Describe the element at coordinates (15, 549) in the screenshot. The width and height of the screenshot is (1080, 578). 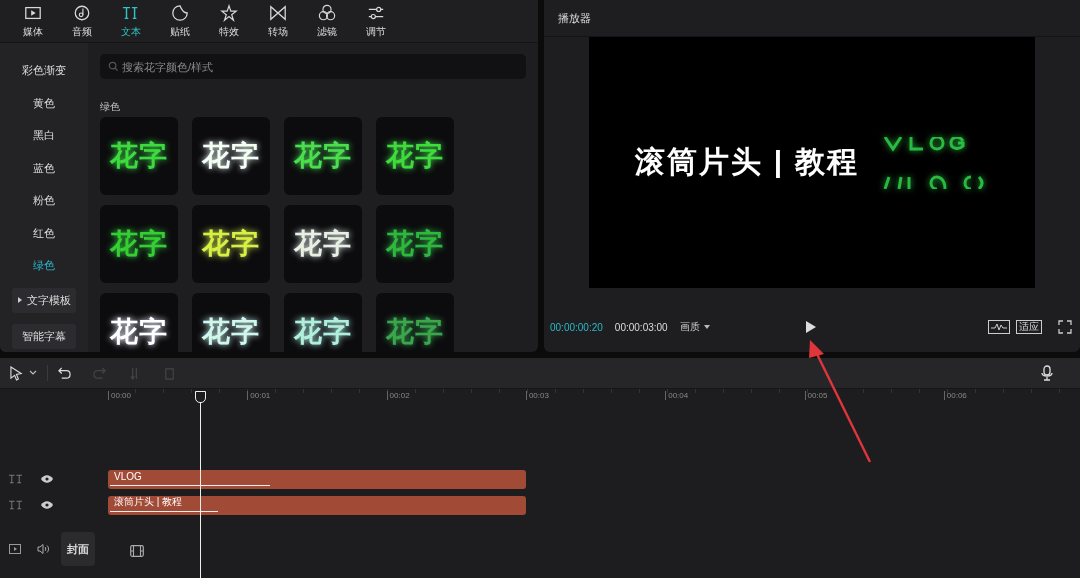
I see `cover-frame-icon` at that location.